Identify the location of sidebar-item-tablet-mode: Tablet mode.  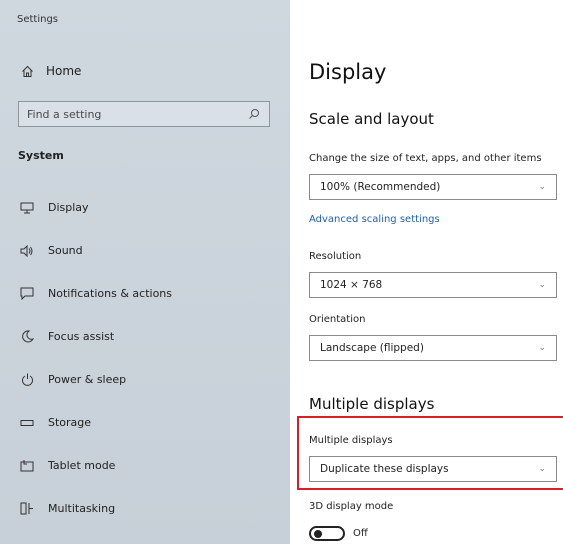
(145, 465).